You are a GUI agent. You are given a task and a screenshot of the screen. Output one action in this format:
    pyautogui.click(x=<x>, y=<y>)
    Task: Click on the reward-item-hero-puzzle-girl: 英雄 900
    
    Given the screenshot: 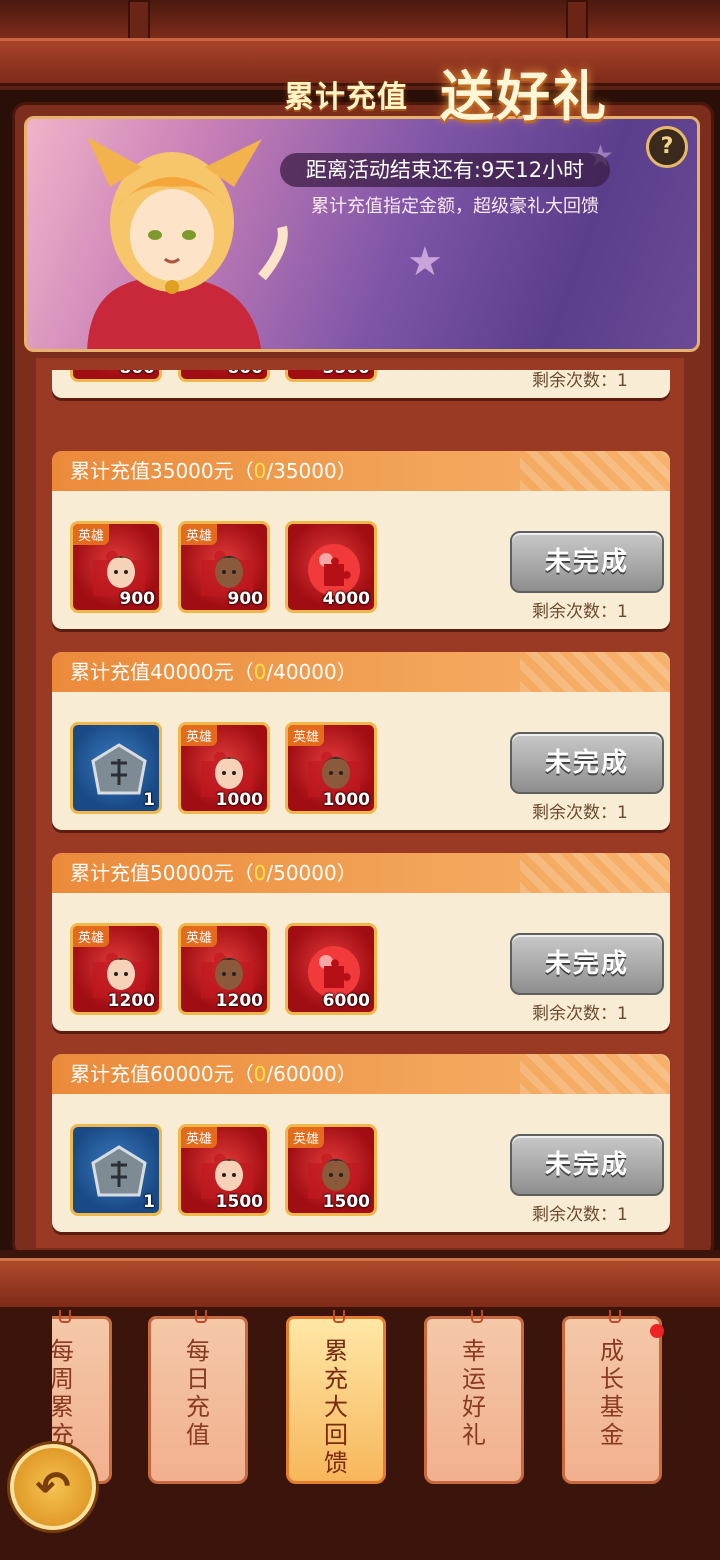 What is the action you would take?
    pyautogui.click(x=116, y=567)
    